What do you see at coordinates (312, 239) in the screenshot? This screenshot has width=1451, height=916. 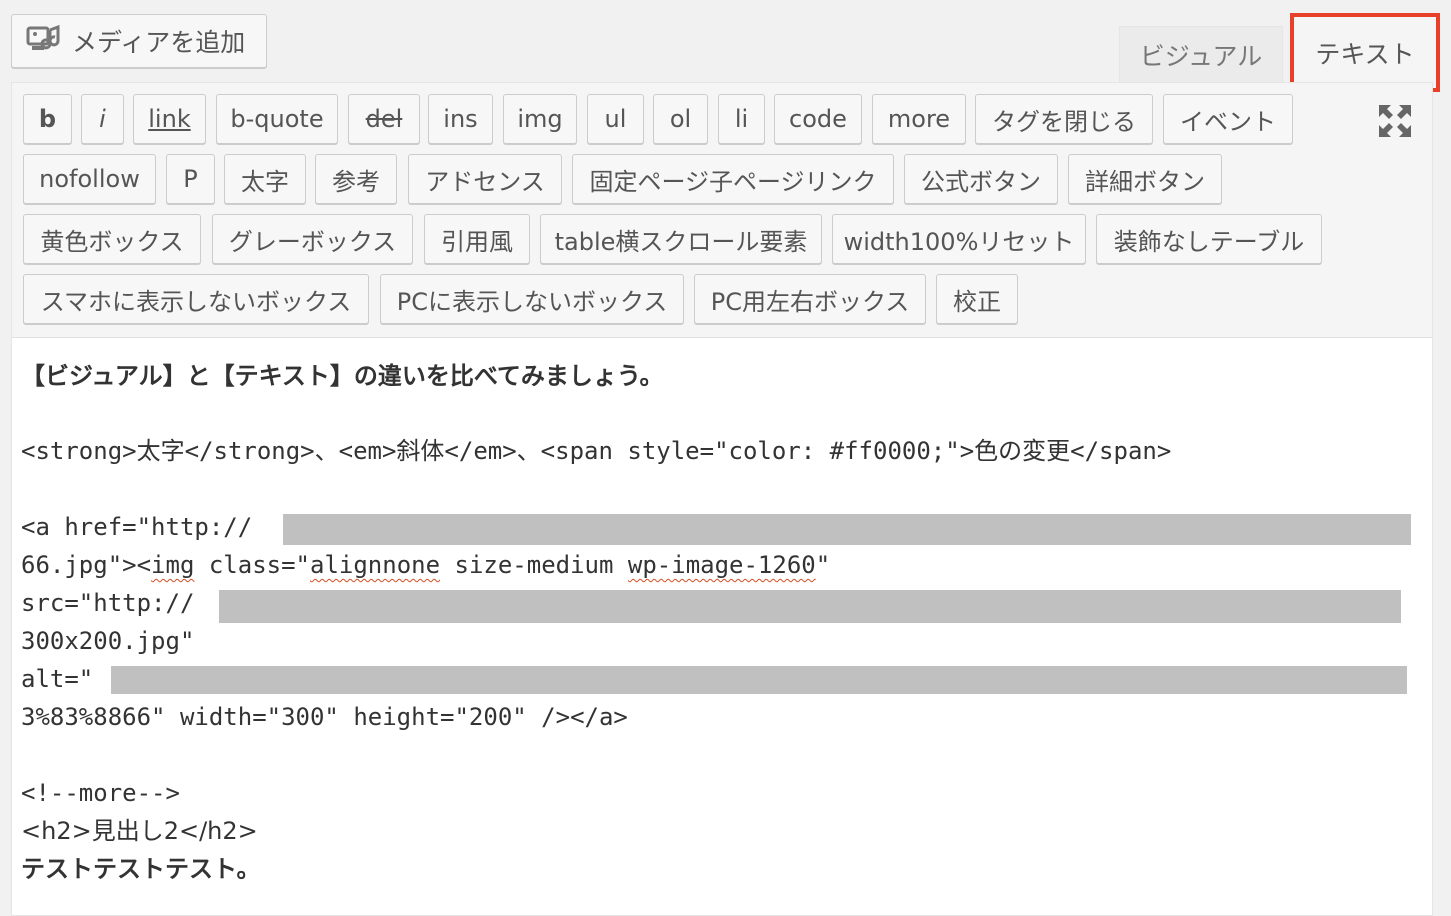 I see `qt-button-gray-box: グレーボックス` at bounding box center [312, 239].